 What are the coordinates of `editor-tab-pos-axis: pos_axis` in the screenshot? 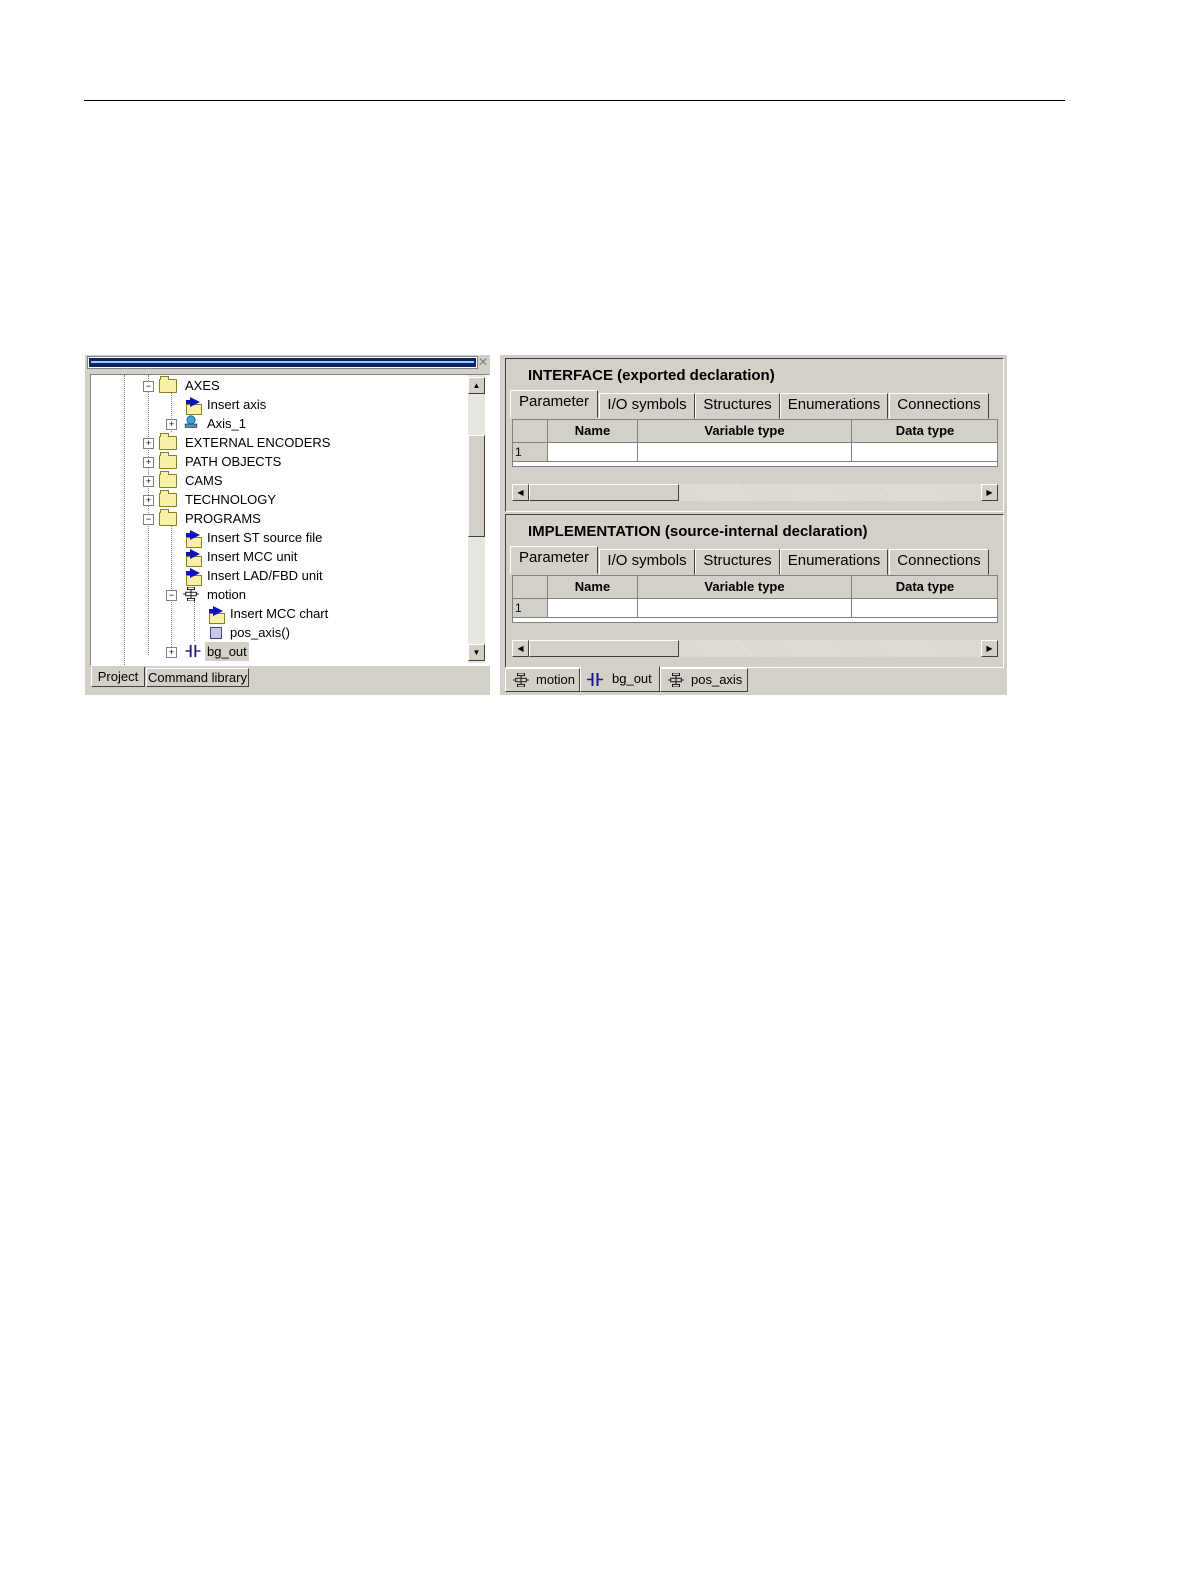 It's located at (704, 680).